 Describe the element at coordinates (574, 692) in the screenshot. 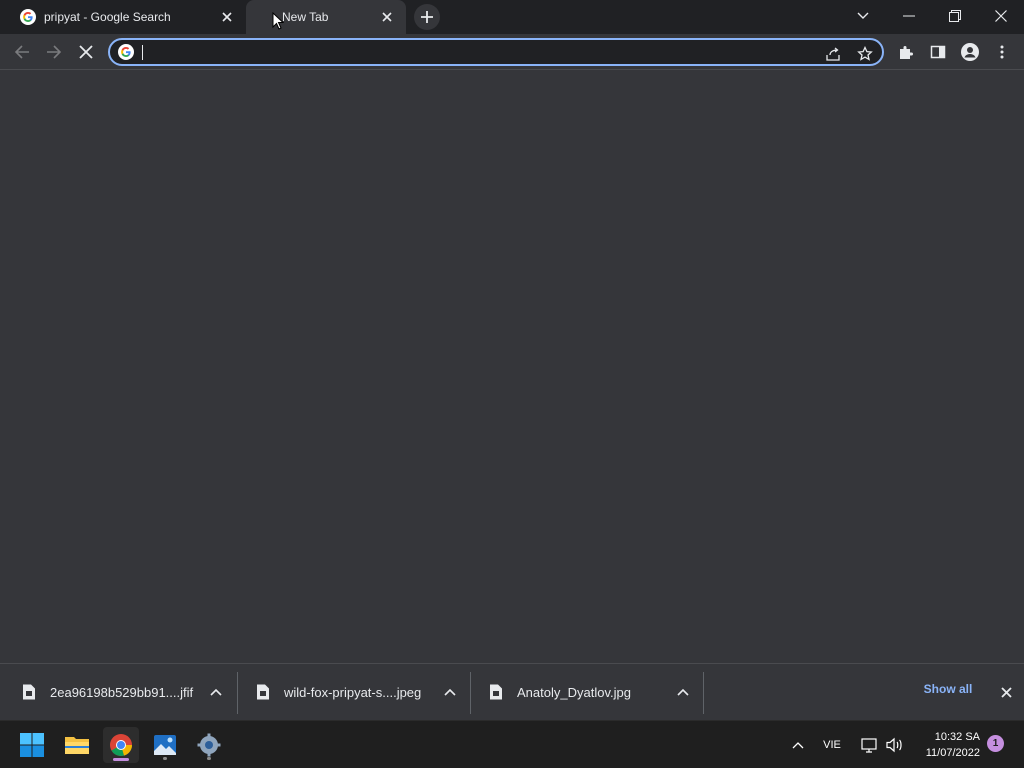

I see `download-filename: Anatoly_Dyatlov.jpg` at that location.